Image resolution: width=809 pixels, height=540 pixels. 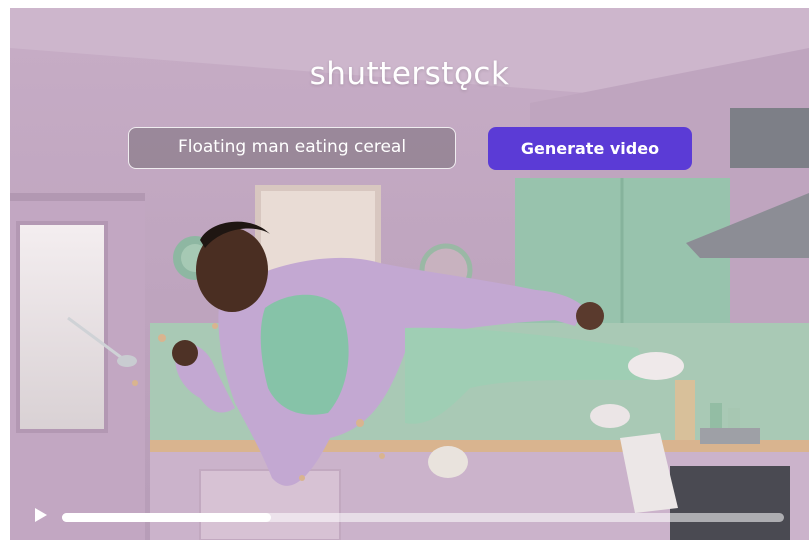 What do you see at coordinates (409, 74) in the screenshot?
I see `brand-logo: shutterstǫck` at bounding box center [409, 74].